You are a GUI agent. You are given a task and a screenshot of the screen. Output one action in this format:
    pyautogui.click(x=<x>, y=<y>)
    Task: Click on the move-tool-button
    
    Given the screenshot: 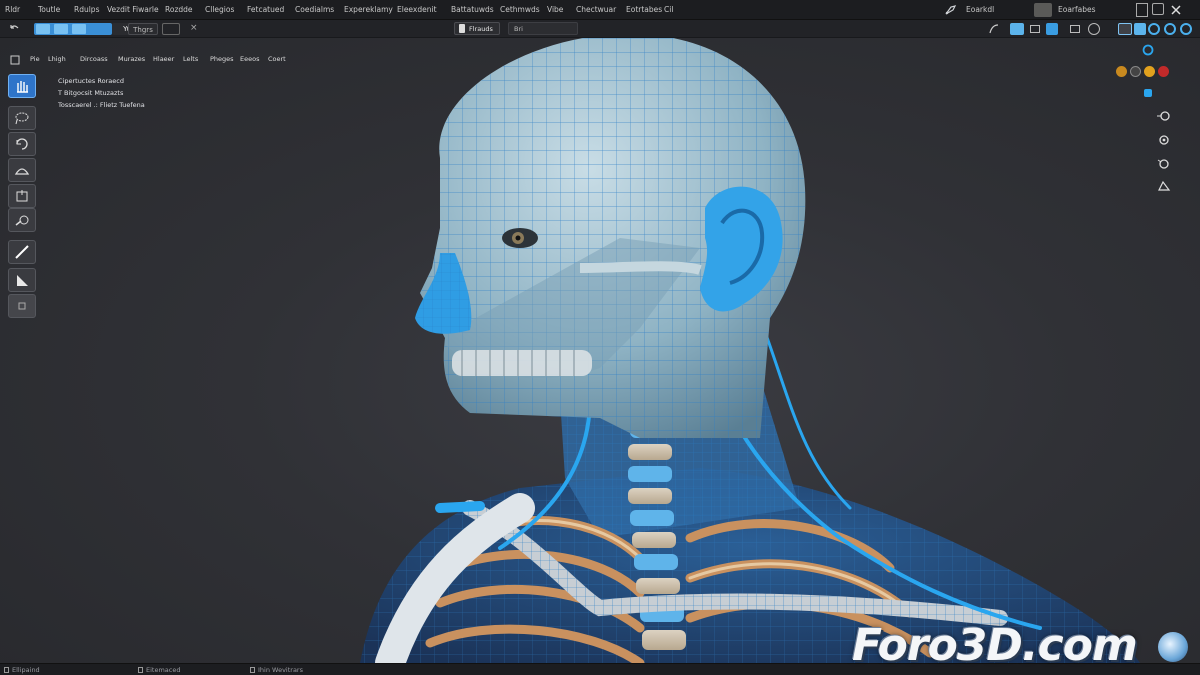 What is the action you would take?
    pyautogui.click(x=22, y=196)
    